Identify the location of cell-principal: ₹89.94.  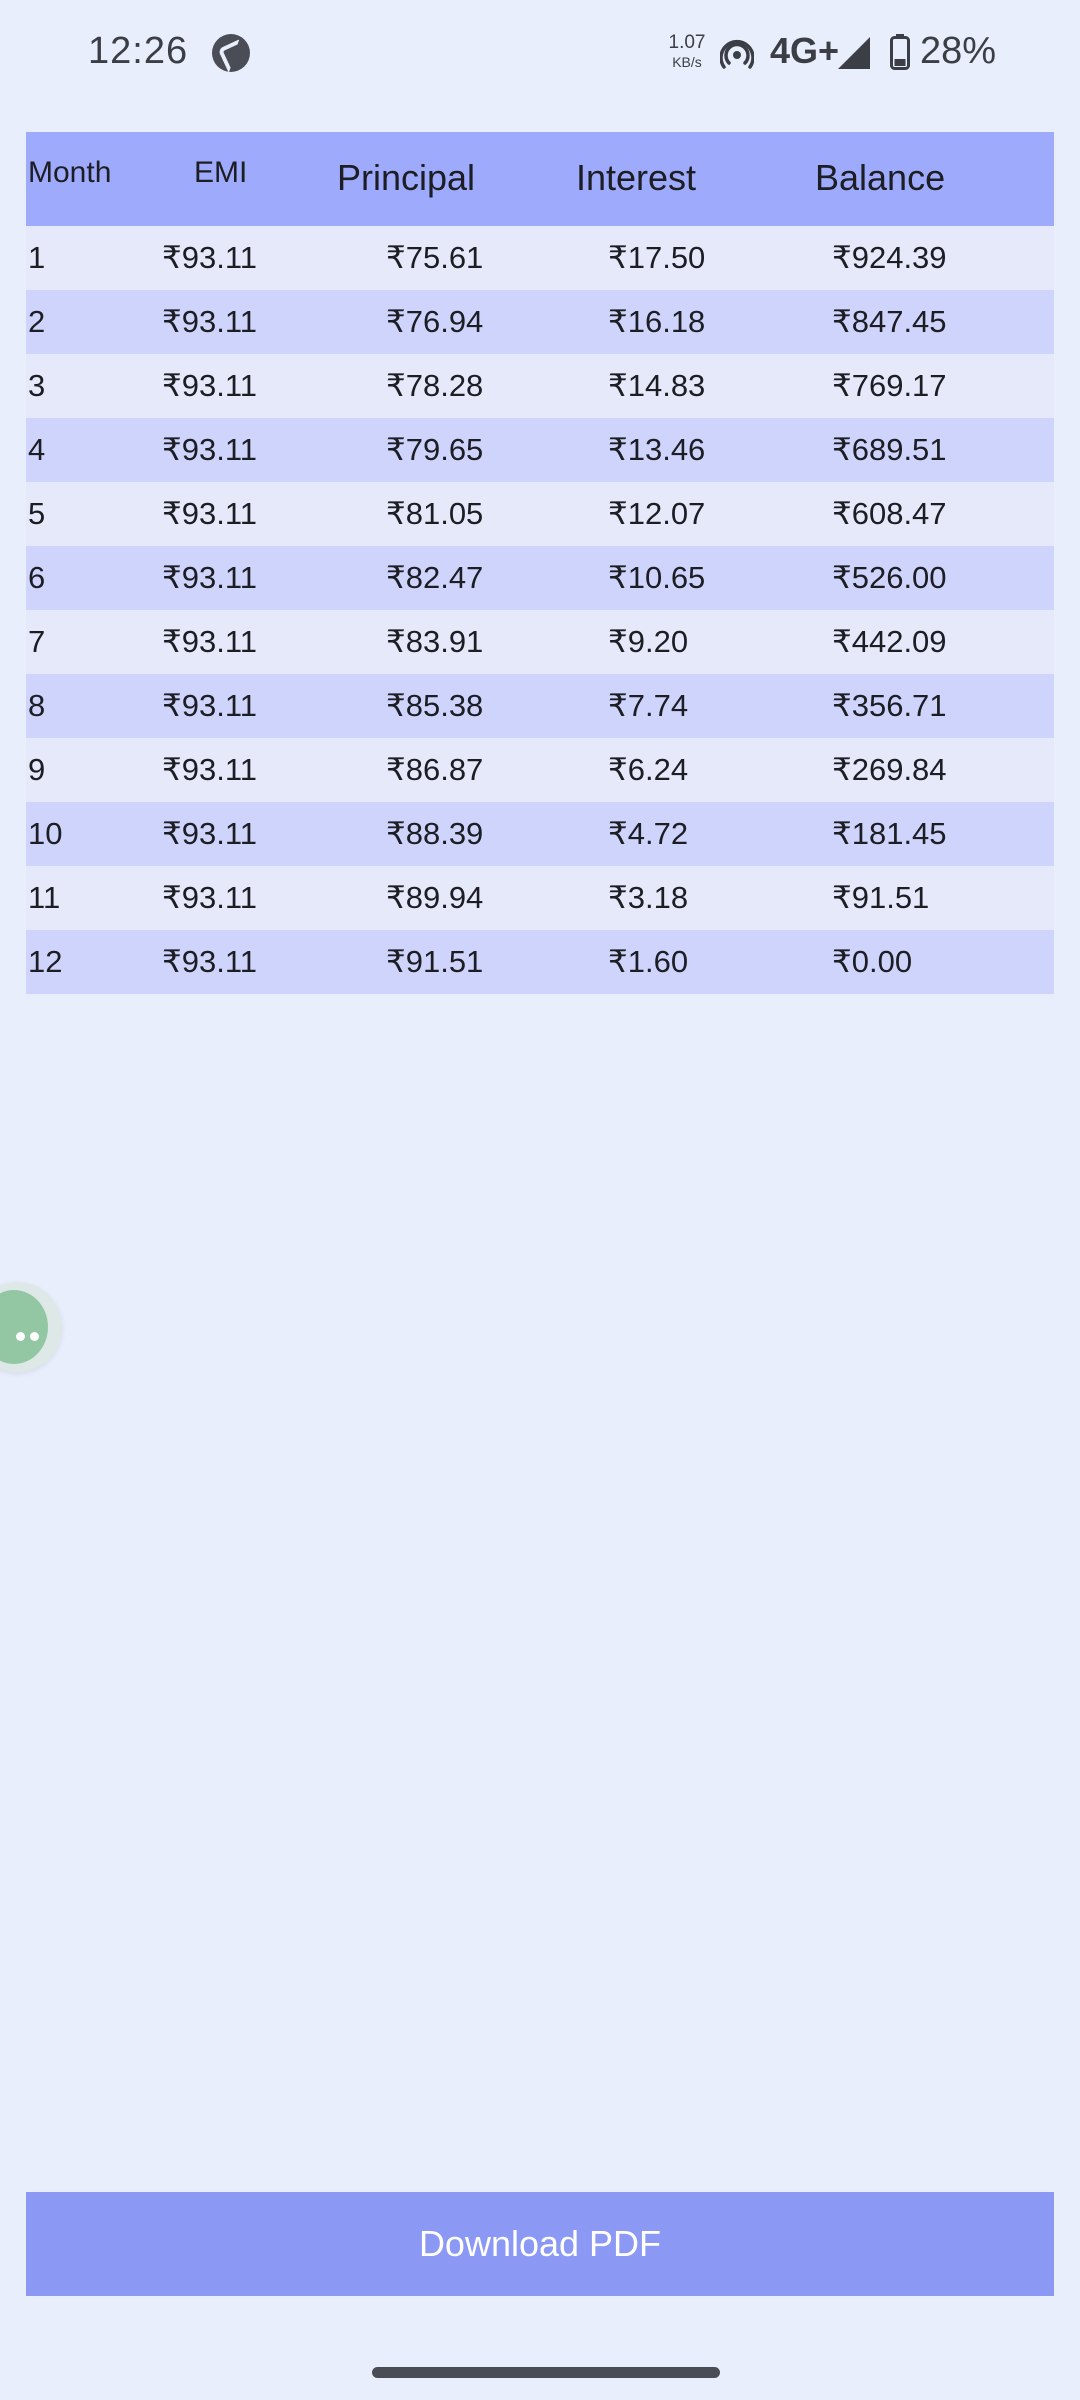
(435, 897).